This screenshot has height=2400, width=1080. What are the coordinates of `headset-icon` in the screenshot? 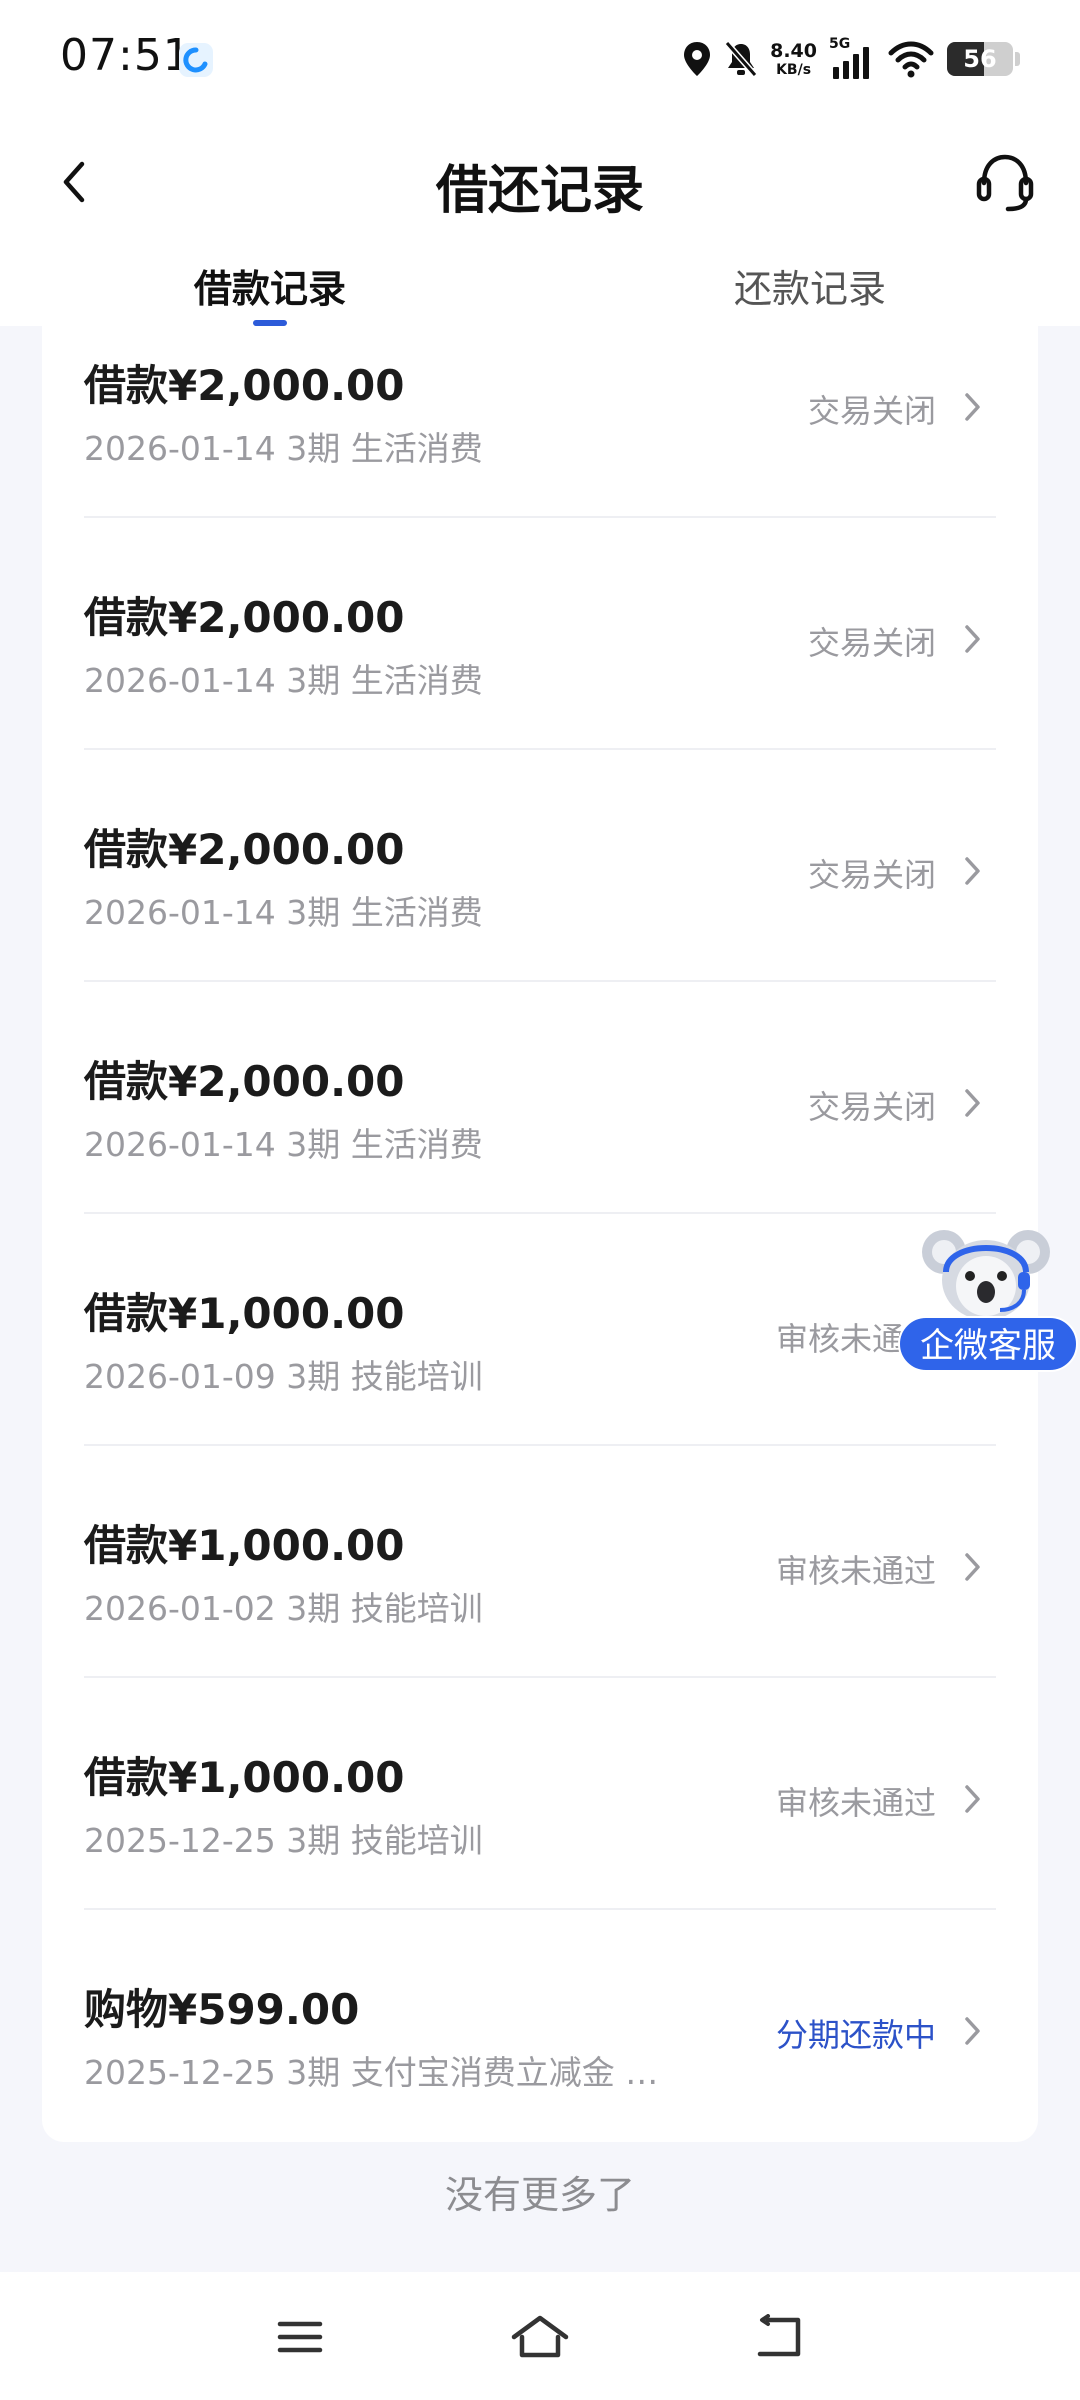 It's located at (1005, 183).